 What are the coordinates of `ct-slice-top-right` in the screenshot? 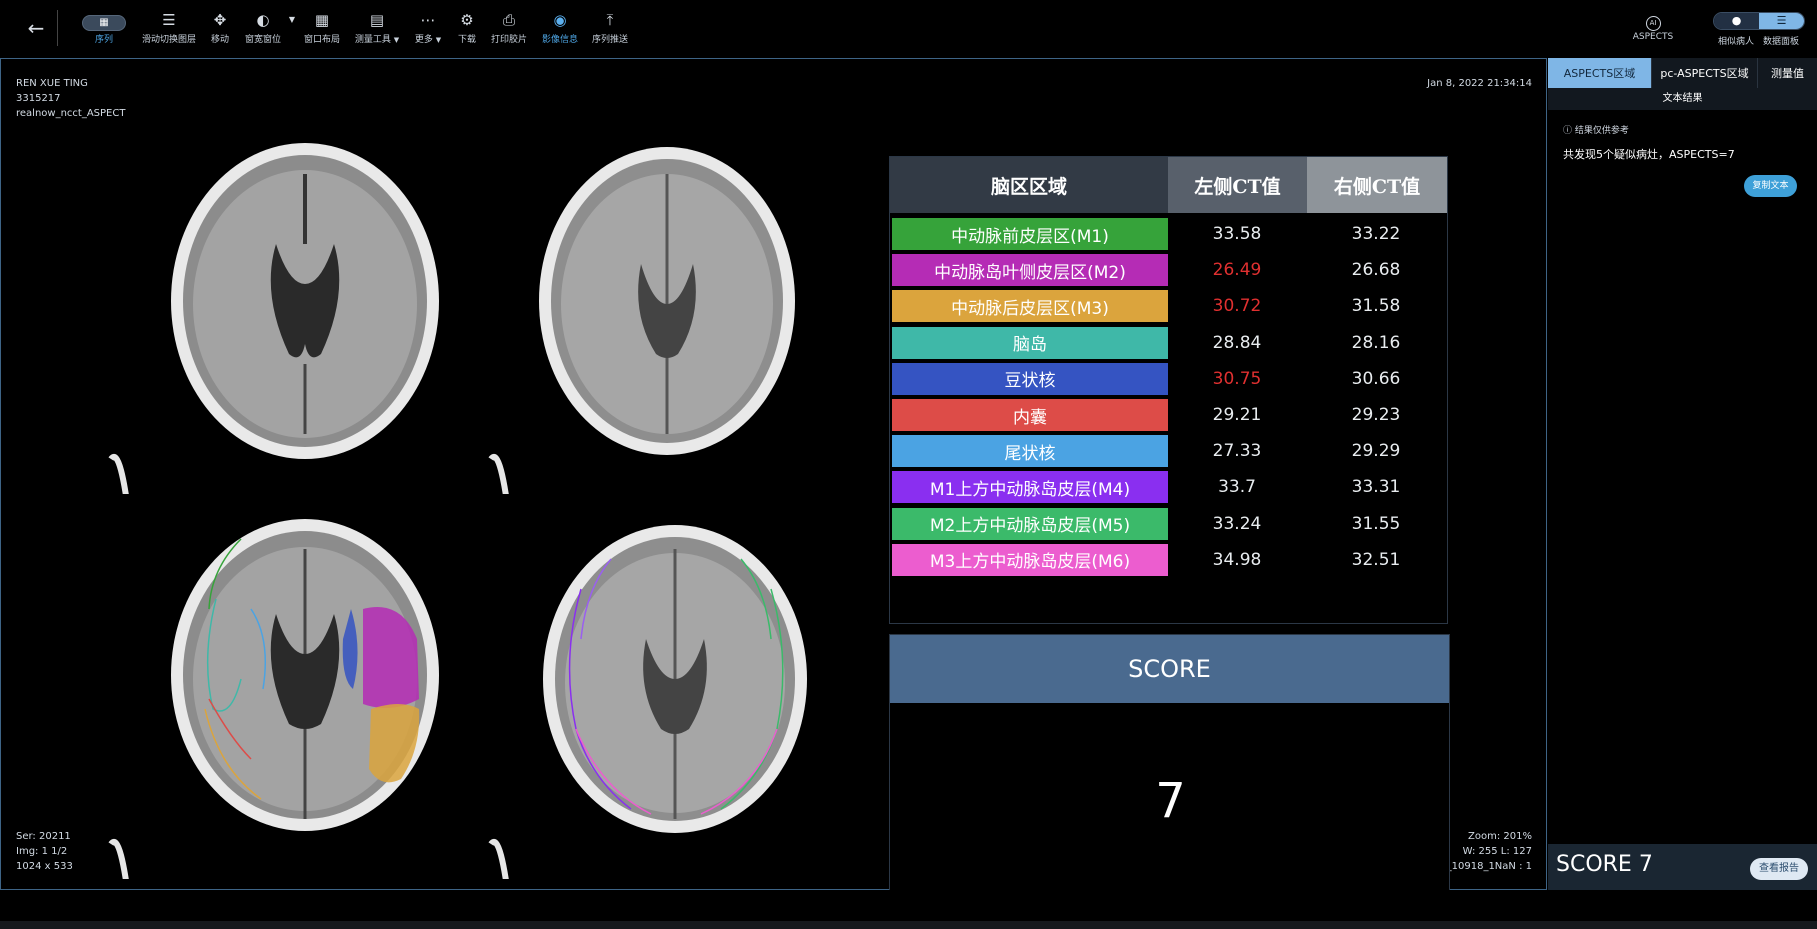 It's located at (661, 304).